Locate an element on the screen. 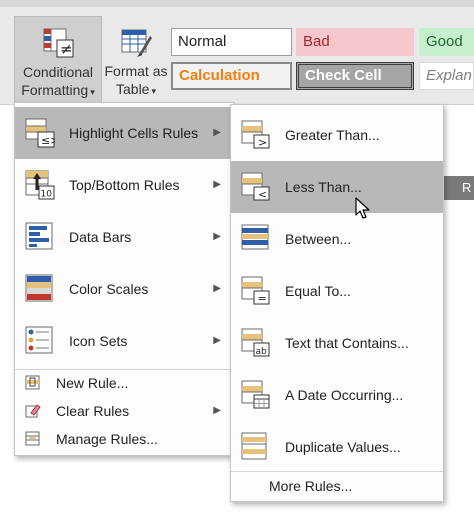 This screenshot has height=518, width=474. sheet-column-header: R is located at coordinates (457, 188).